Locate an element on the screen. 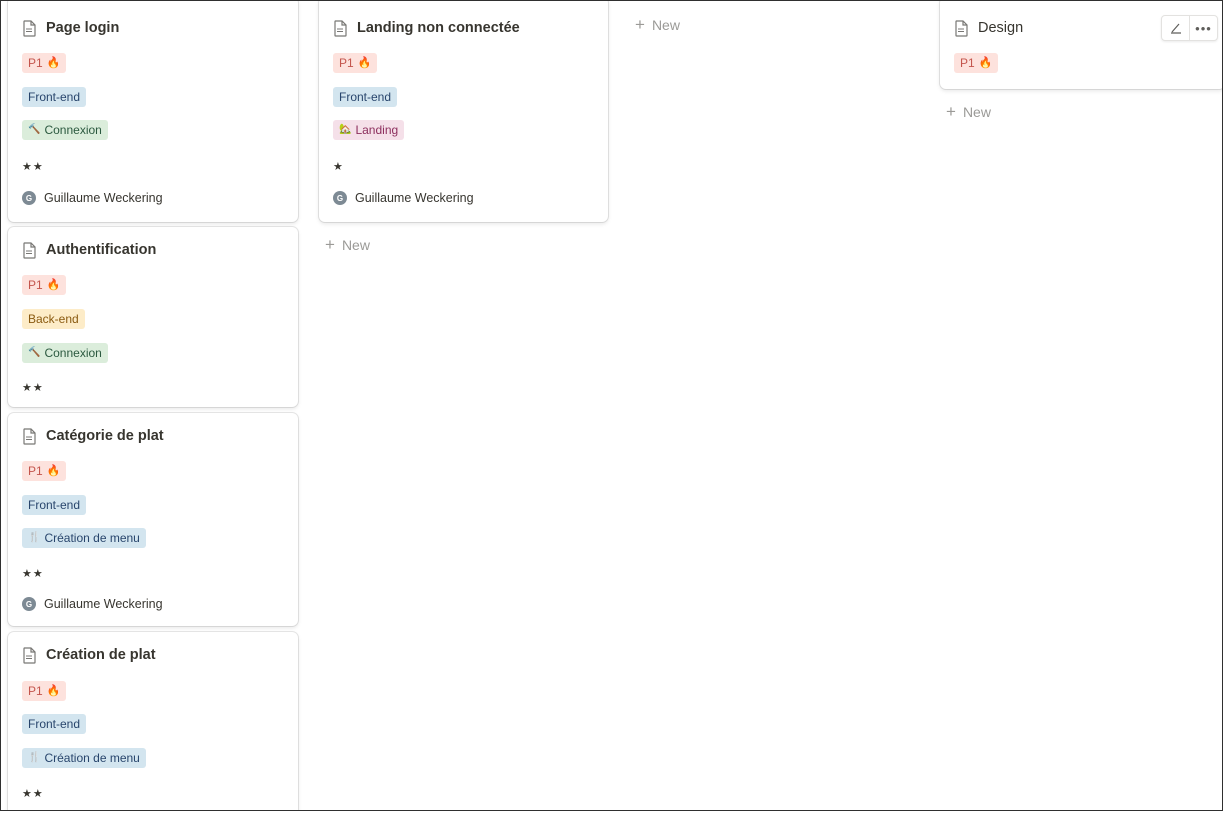 Image resolution: width=1225 pixels, height=813 pixels. type-tag: Back-end is located at coordinates (53, 319).